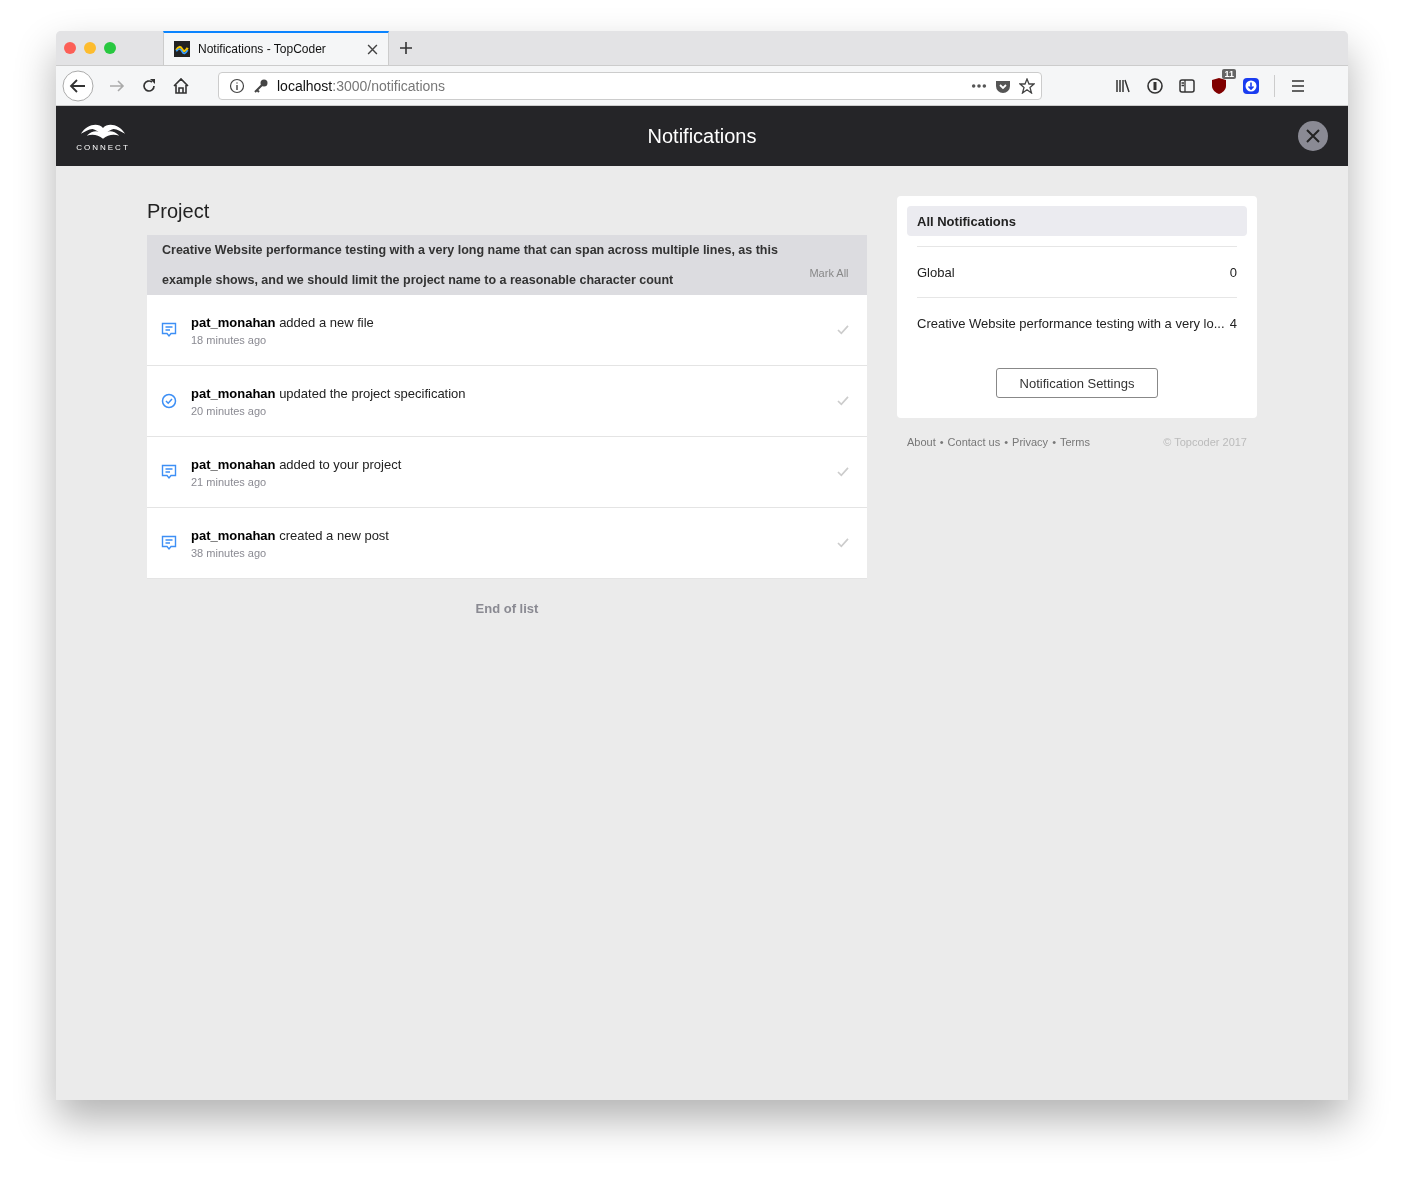 The height and width of the screenshot is (1180, 1404). What do you see at coordinates (470, 265) in the screenshot?
I see `project-name: Creative Website performance testing with a very long name that can span across multiple lines, as this example shows, and we should limit the project name to a reasonable character count` at bounding box center [470, 265].